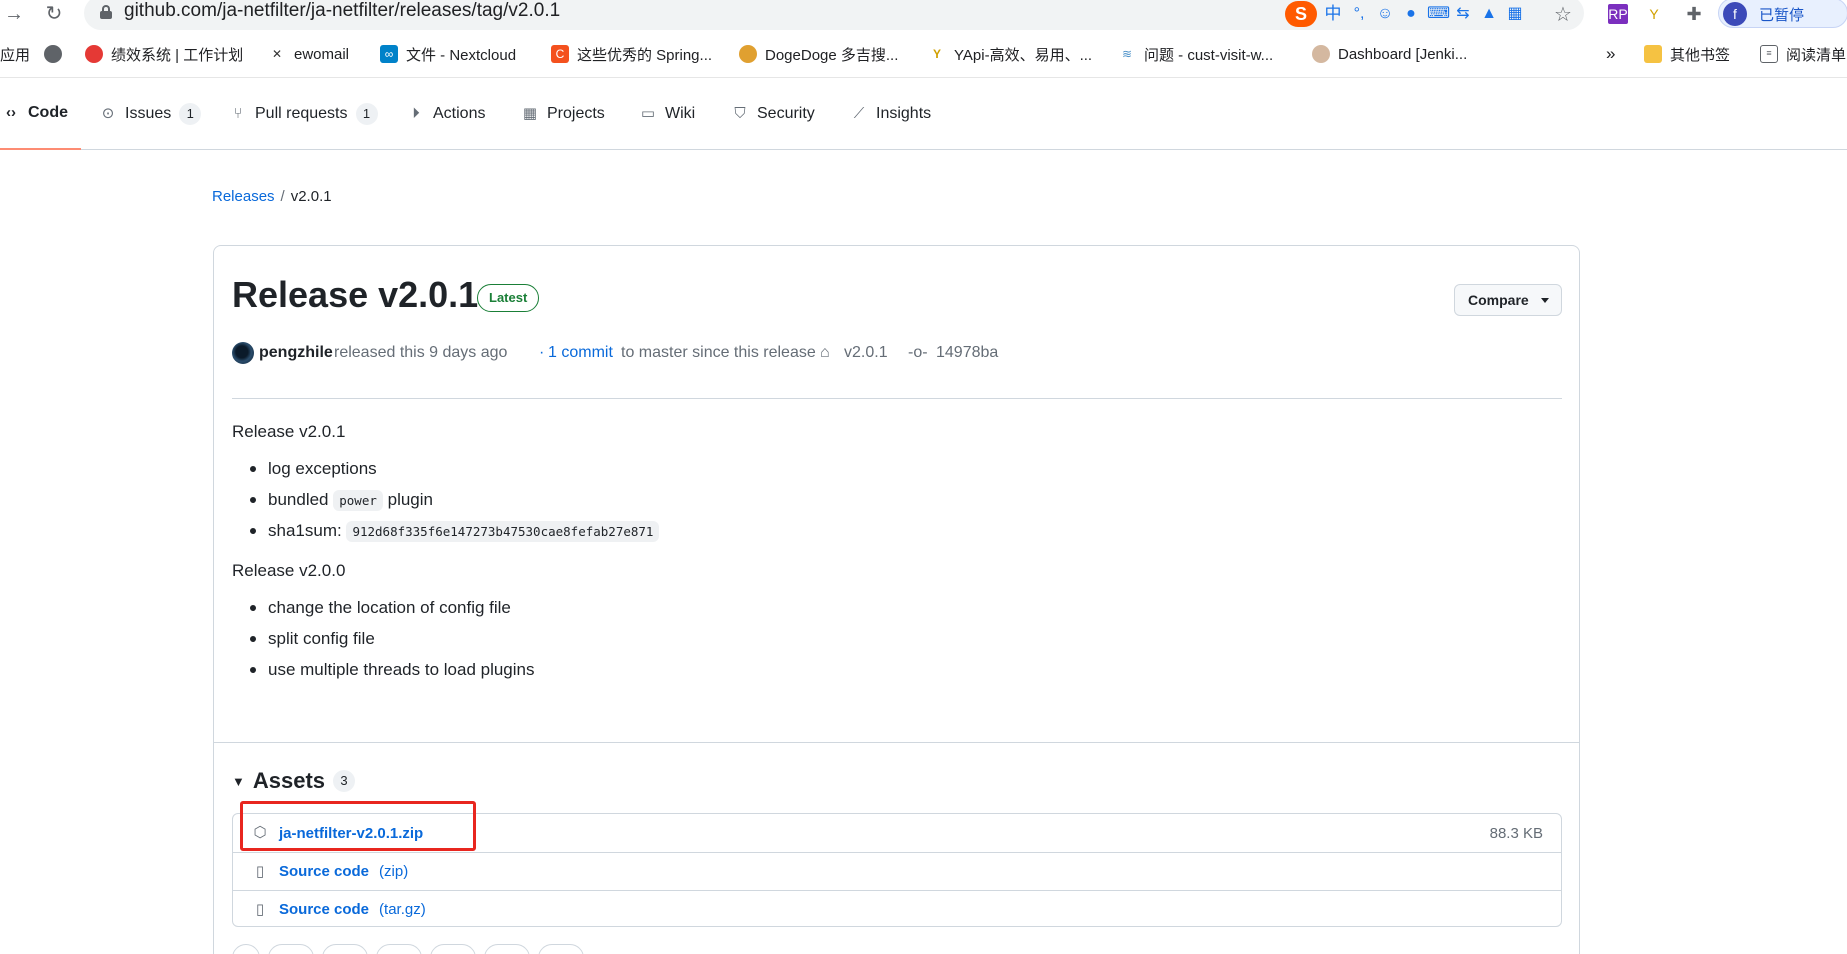 This screenshot has width=1847, height=954. I want to click on ewomail-icon: ✕, so click(277, 54).